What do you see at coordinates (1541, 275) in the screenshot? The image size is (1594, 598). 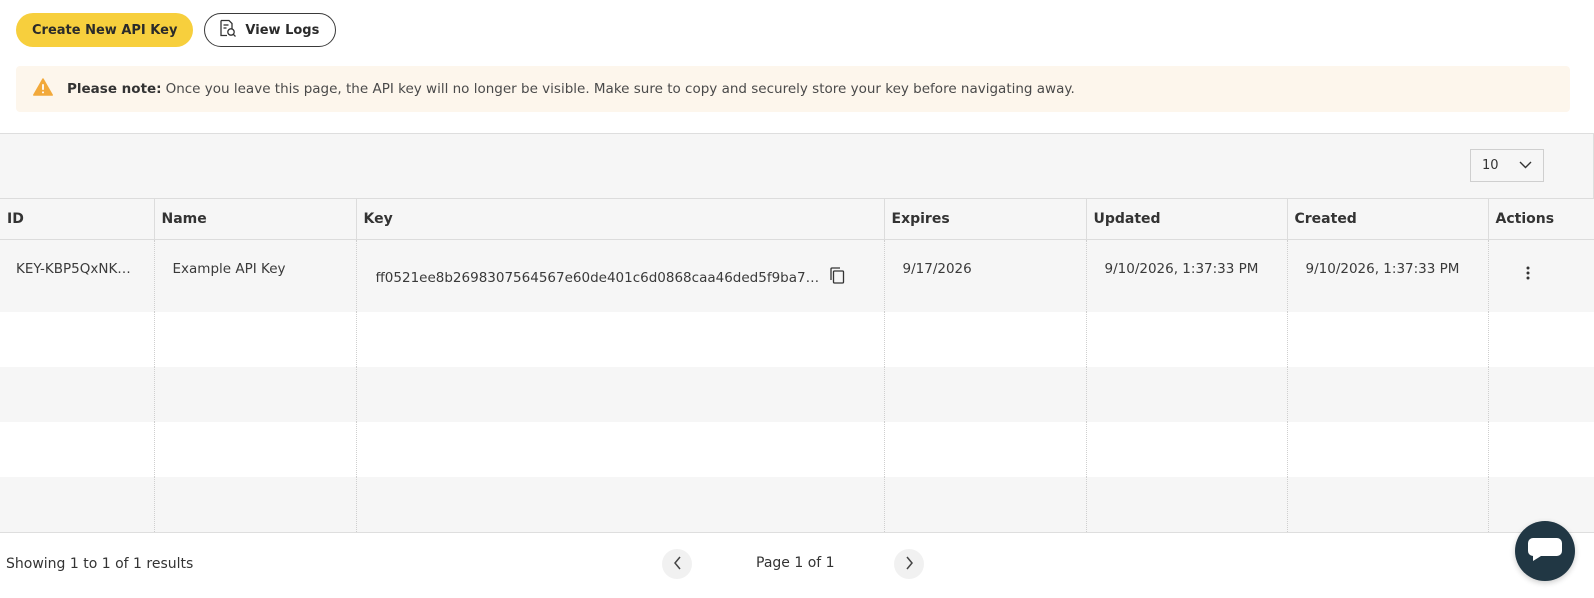 I see `cell-actions` at bounding box center [1541, 275].